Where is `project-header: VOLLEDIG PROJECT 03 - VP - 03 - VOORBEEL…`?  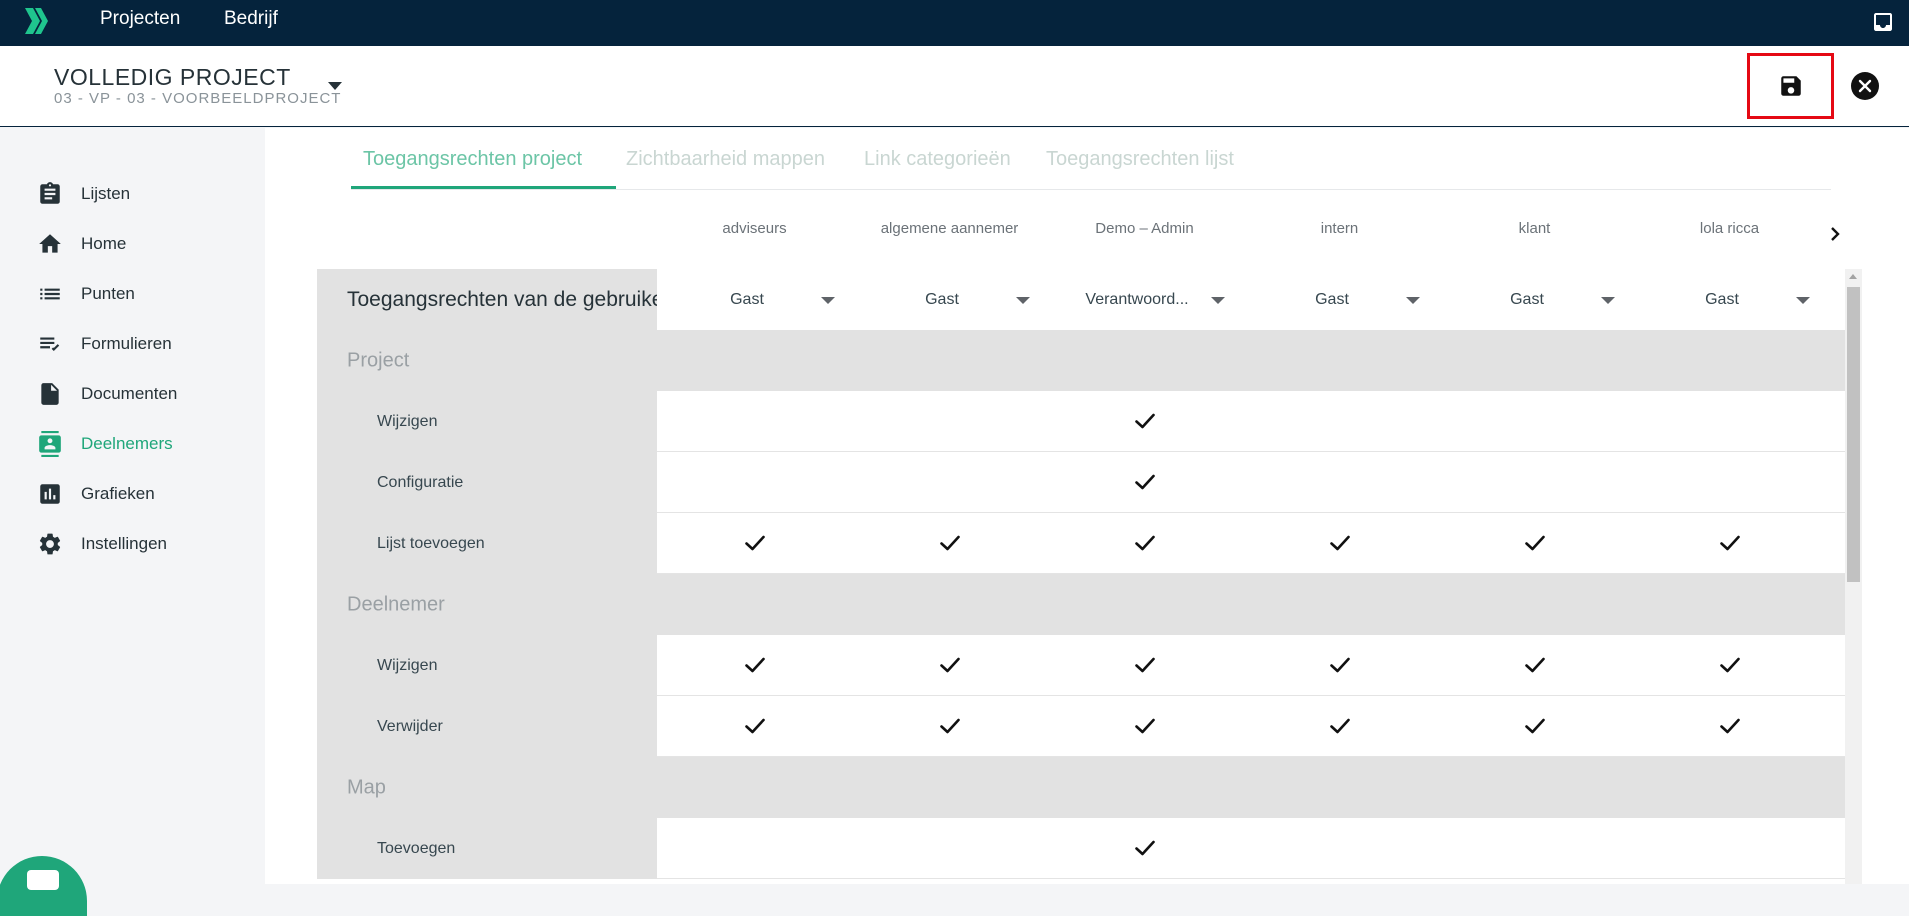
project-header: VOLLEDIG PROJECT 03 - VP - 03 - VOORBEEL… is located at coordinates (954, 86).